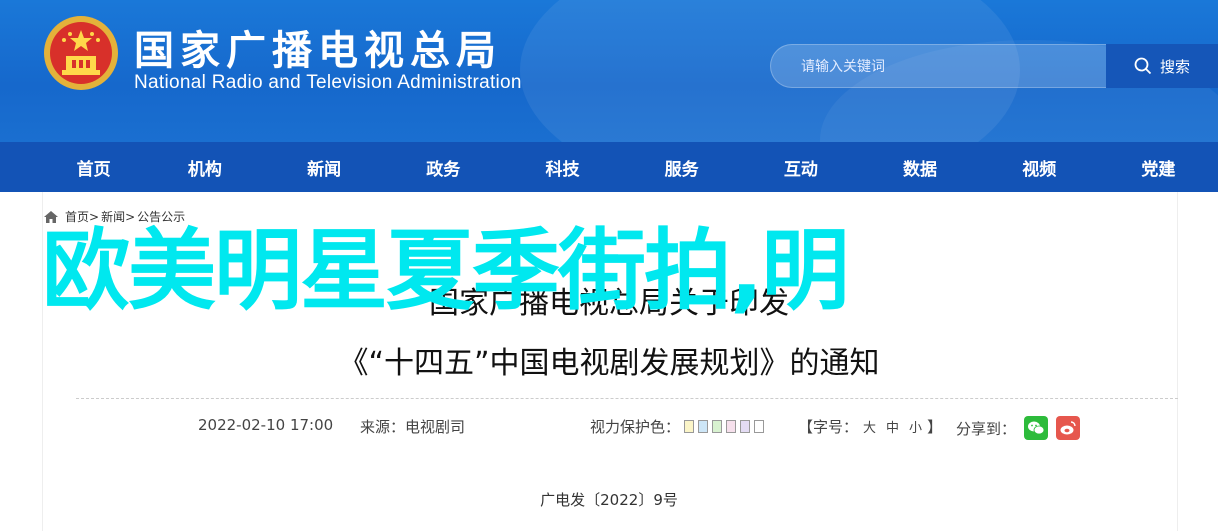 This screenshot has height=531, width=1218. I want to click on nav-item-party: 党建, so click(1158, 167).